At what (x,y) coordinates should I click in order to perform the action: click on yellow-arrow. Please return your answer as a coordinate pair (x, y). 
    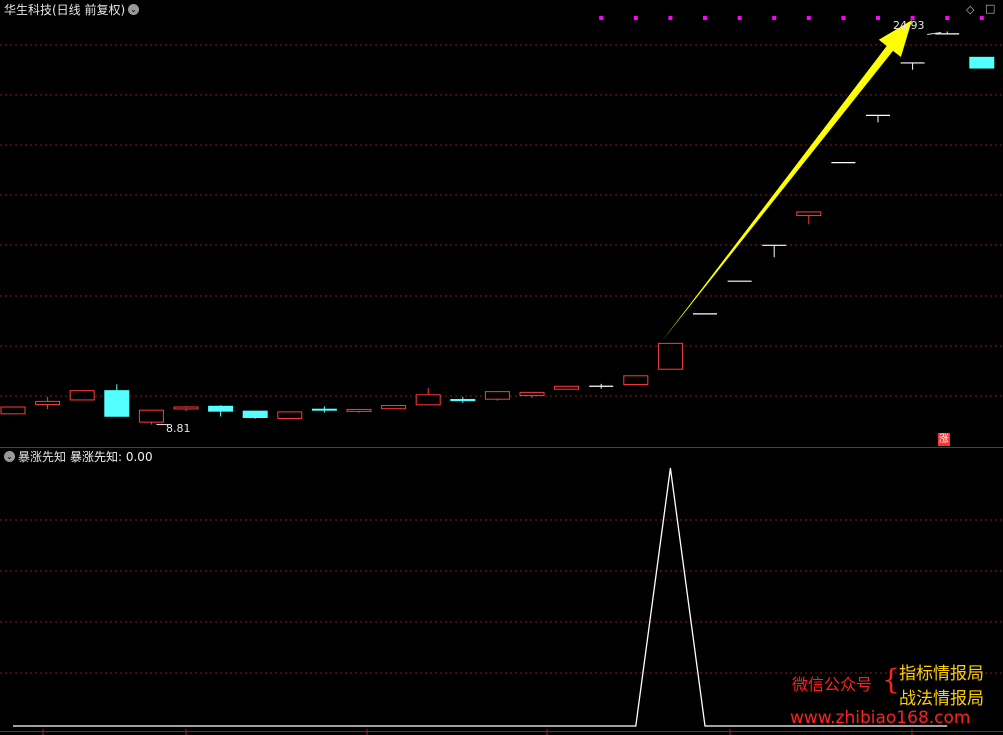
    Looking at the image, I should click on (787, 180).